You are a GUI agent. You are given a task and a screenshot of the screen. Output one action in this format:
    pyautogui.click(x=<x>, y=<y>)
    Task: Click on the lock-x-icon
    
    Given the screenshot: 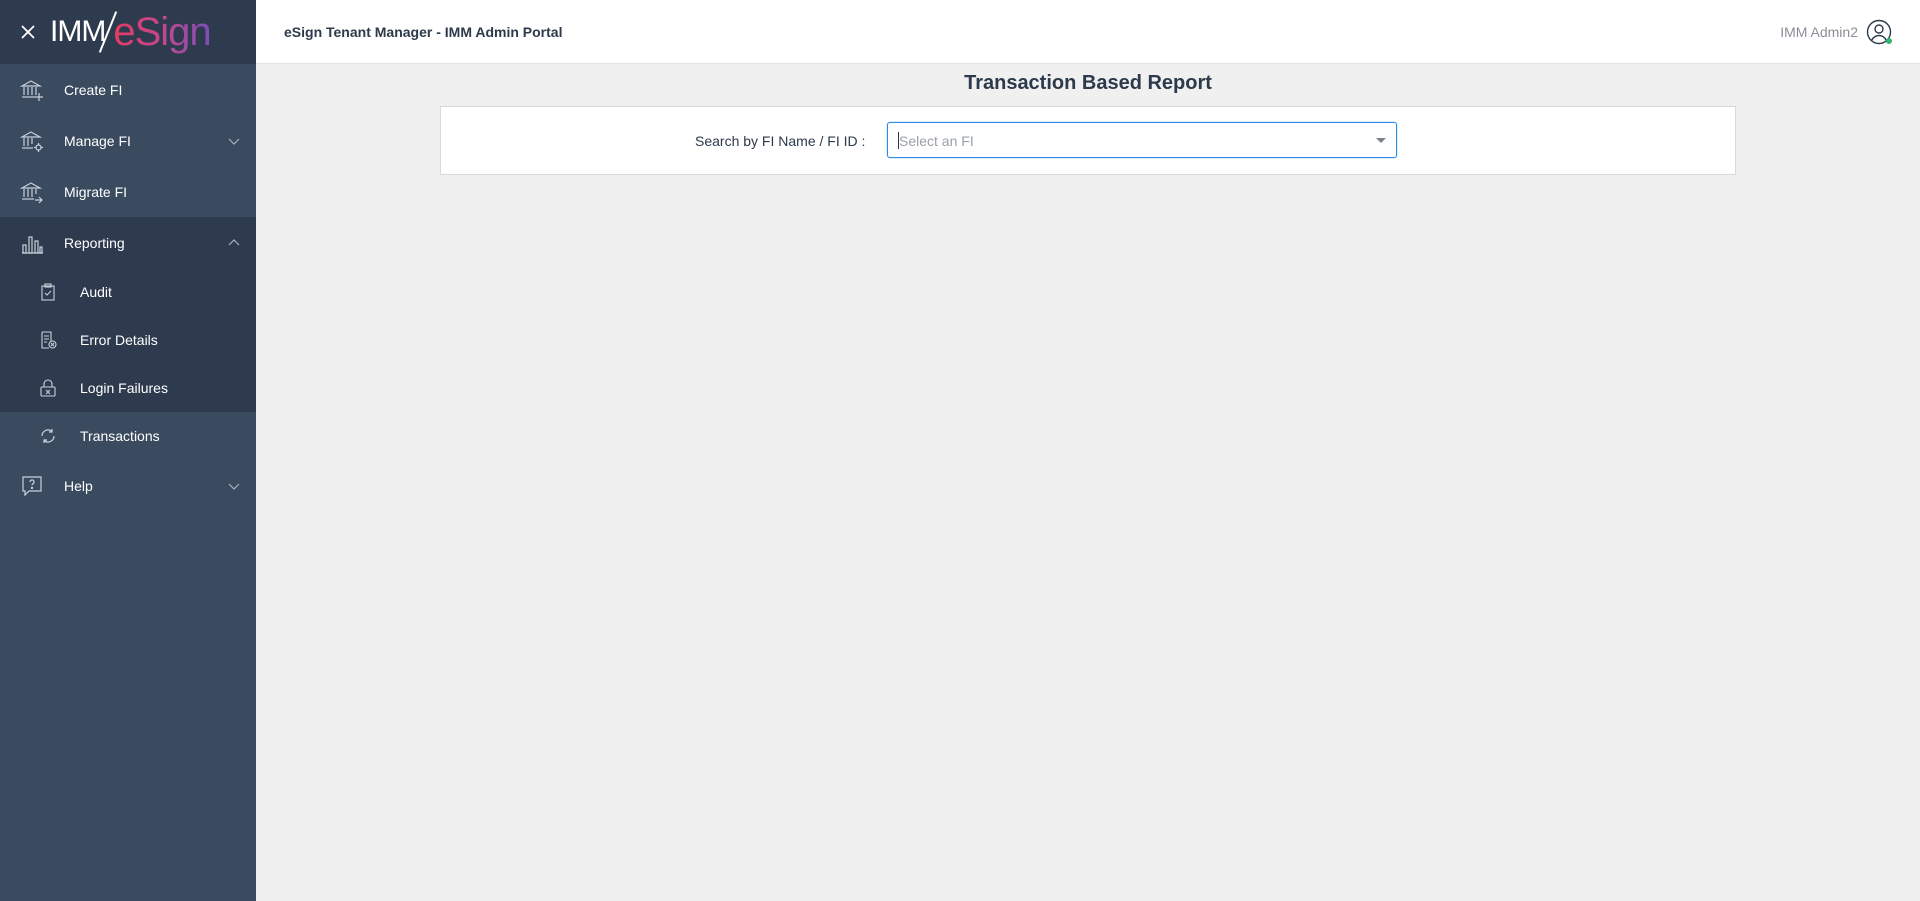 What is the action you would take?
    pyautogui.click(x=48, y=388)
    